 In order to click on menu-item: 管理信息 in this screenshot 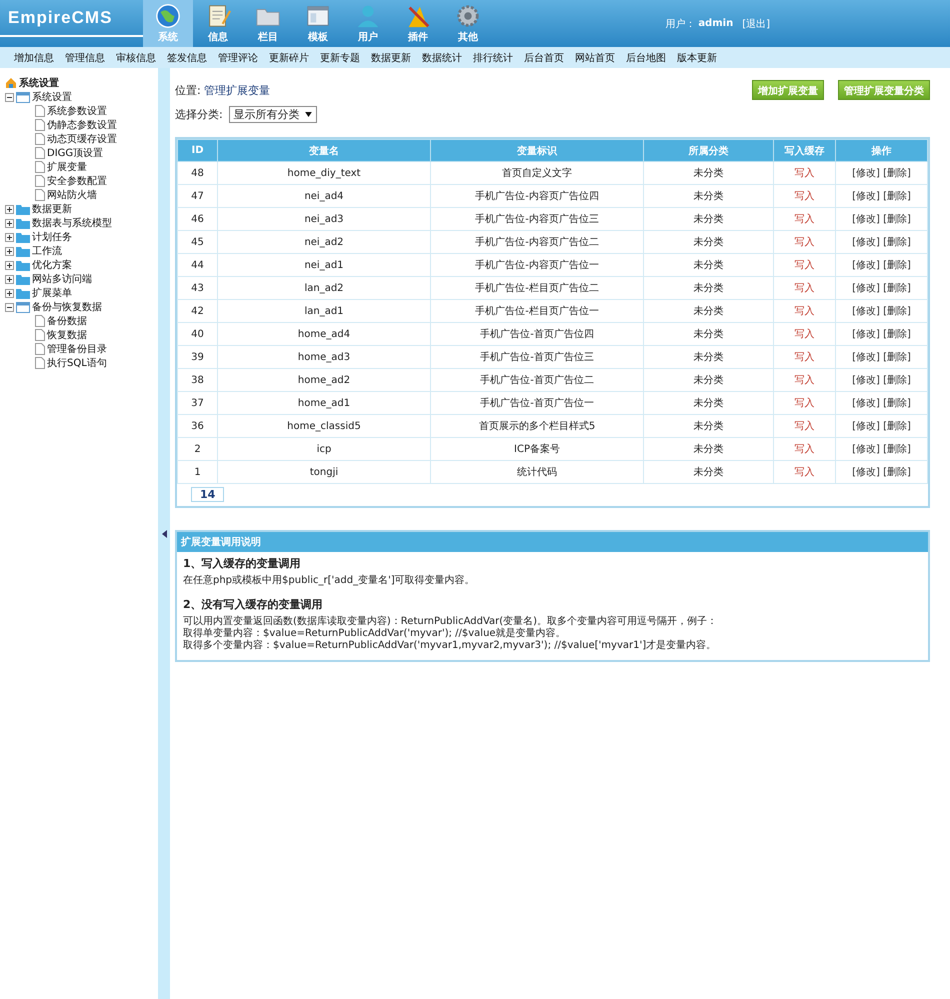, I will do `click(85, 57)`.